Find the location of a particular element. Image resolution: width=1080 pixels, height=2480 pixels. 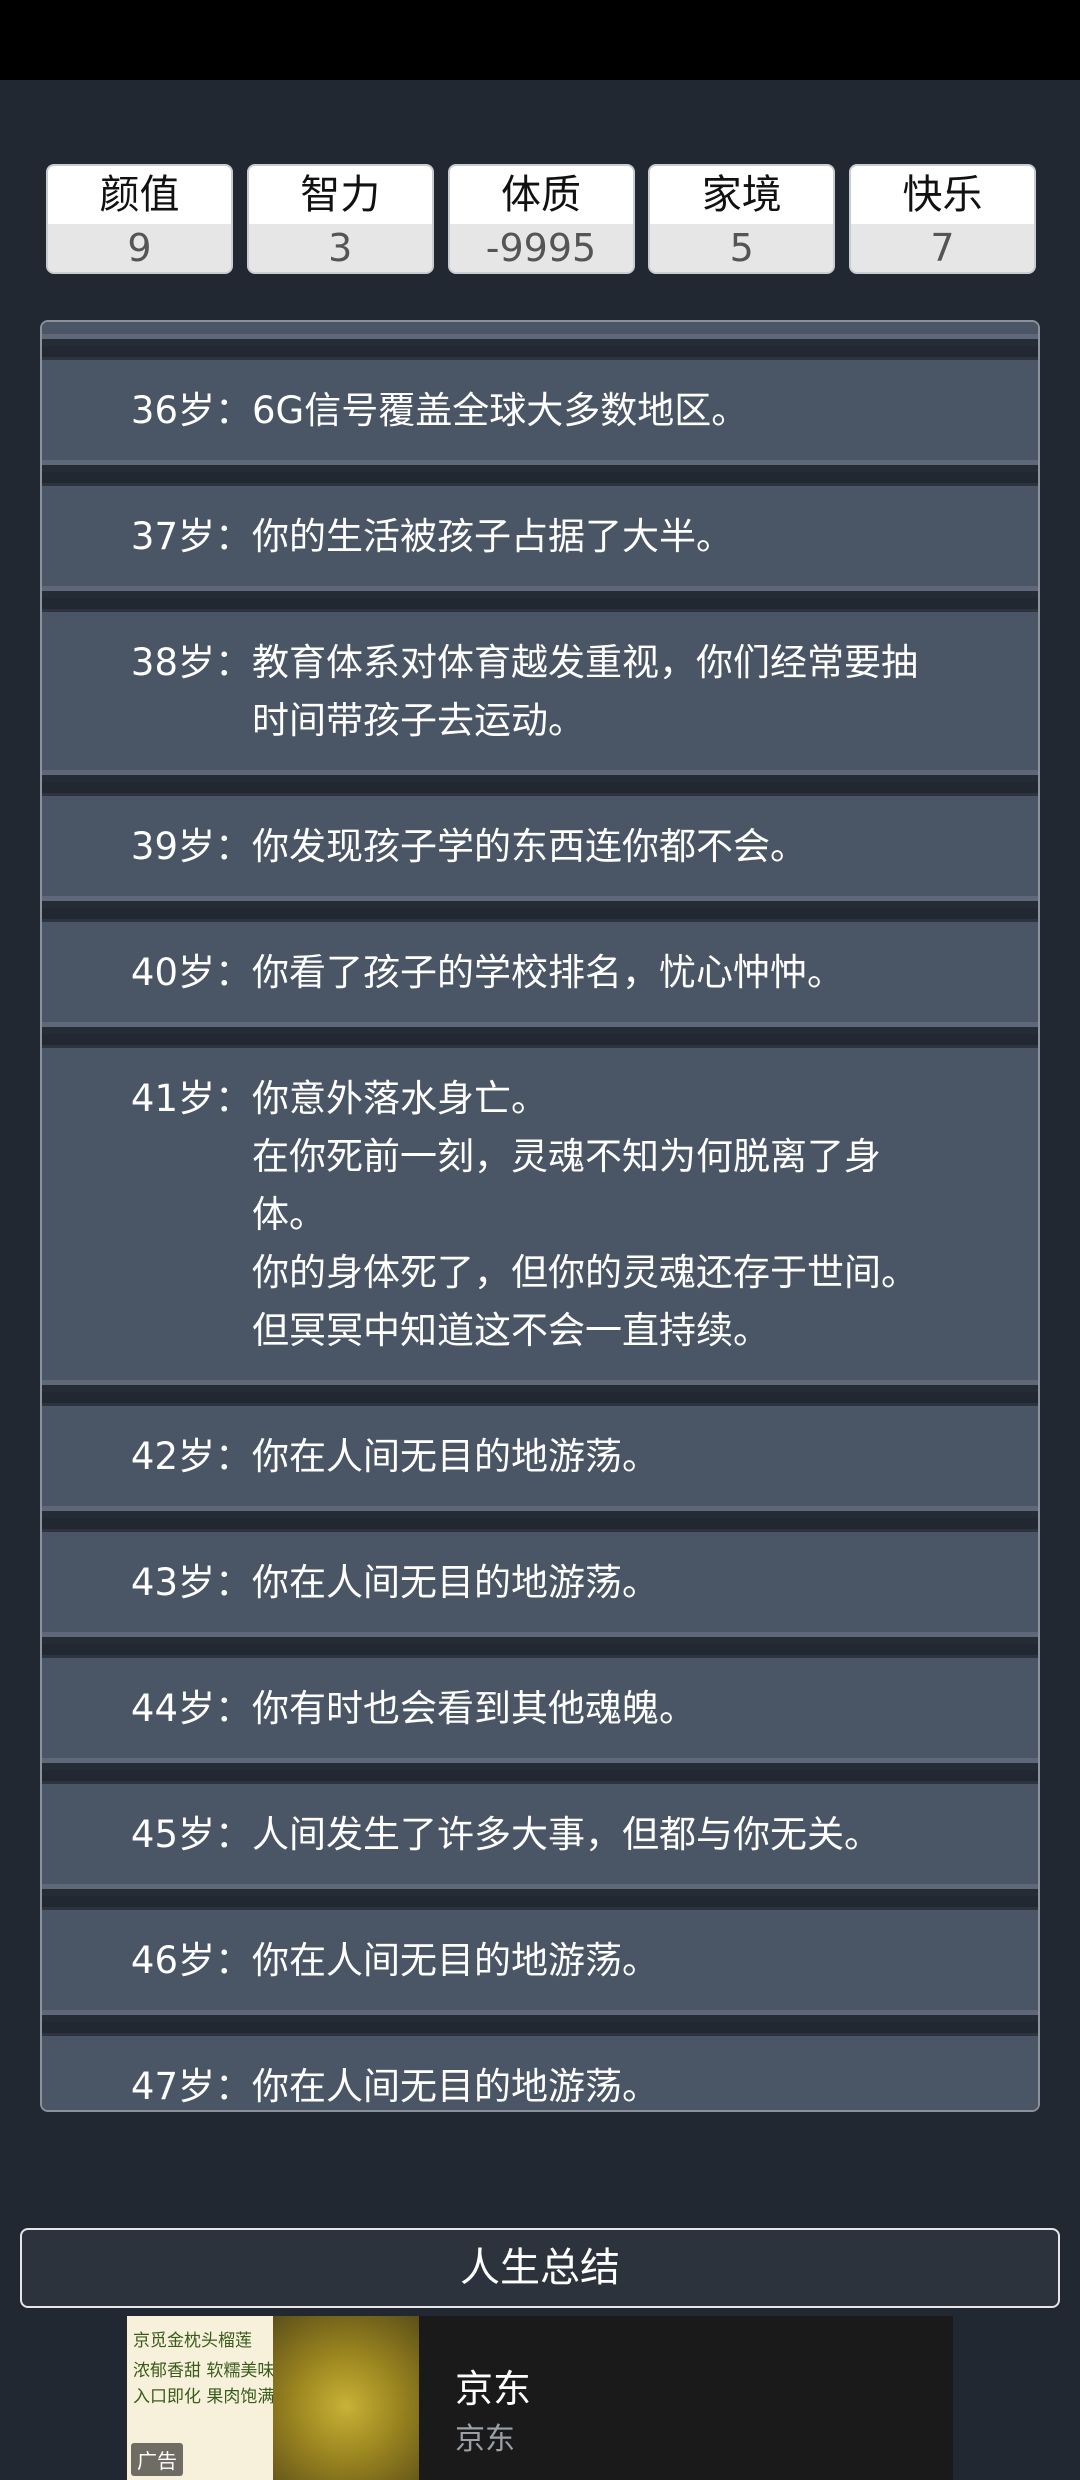

stat-family: 家境 5 is located at coordinates (742, 219).